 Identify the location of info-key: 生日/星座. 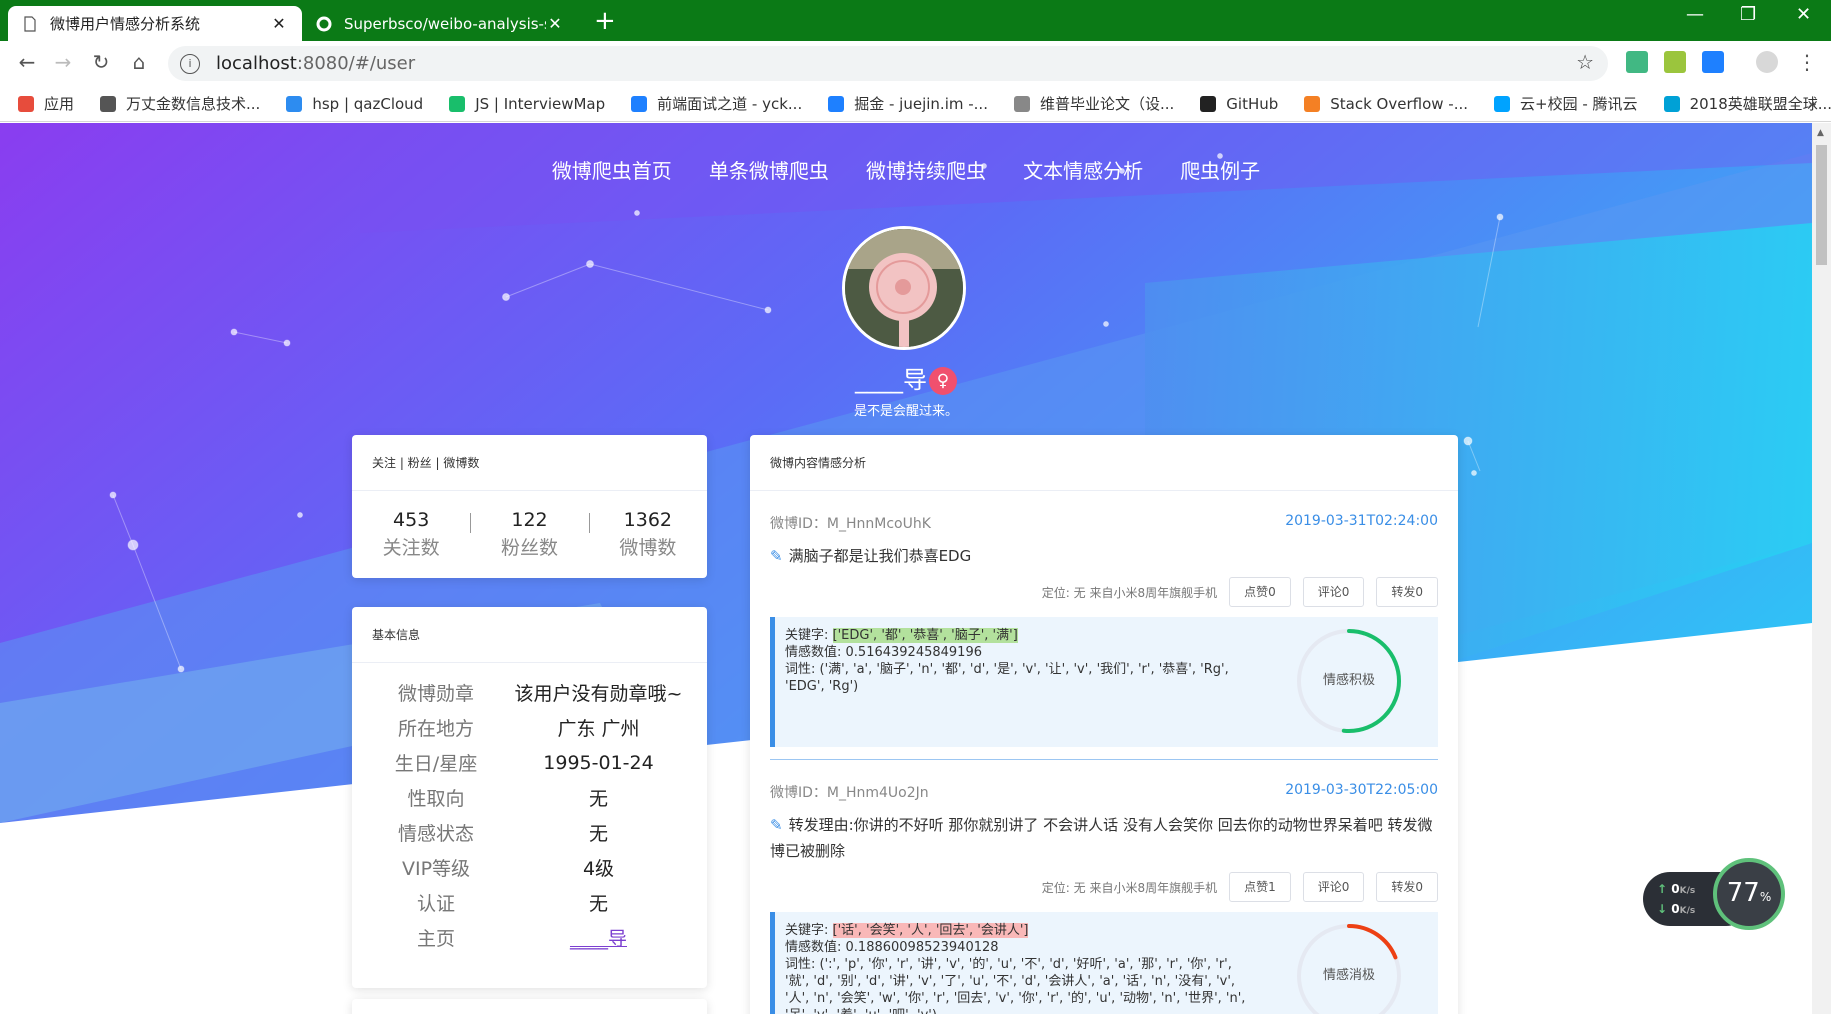
(436, 764).